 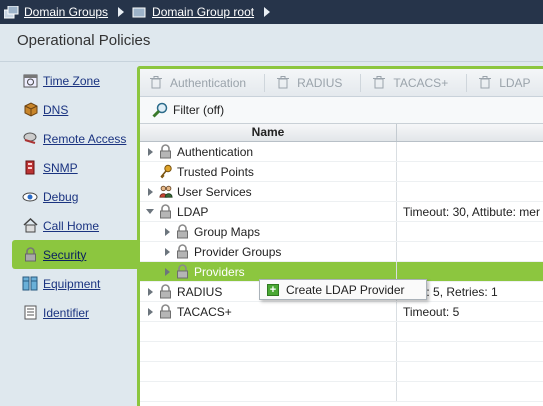 I want to click on remote-access-icon, so click(x=30, y=139).